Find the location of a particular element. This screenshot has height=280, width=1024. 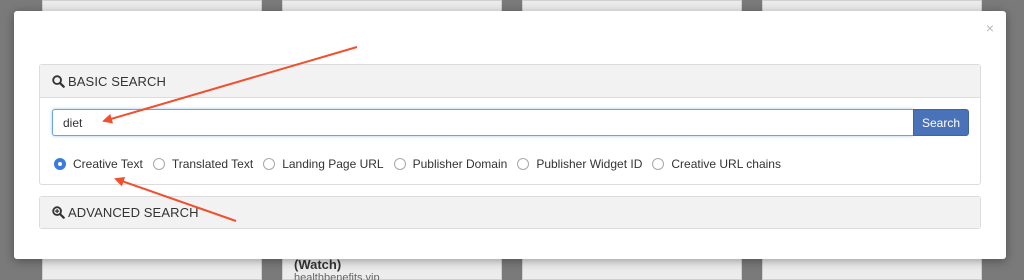

radio-creative-url-chains: Creative URL chains is located at coordinates (716, 164).